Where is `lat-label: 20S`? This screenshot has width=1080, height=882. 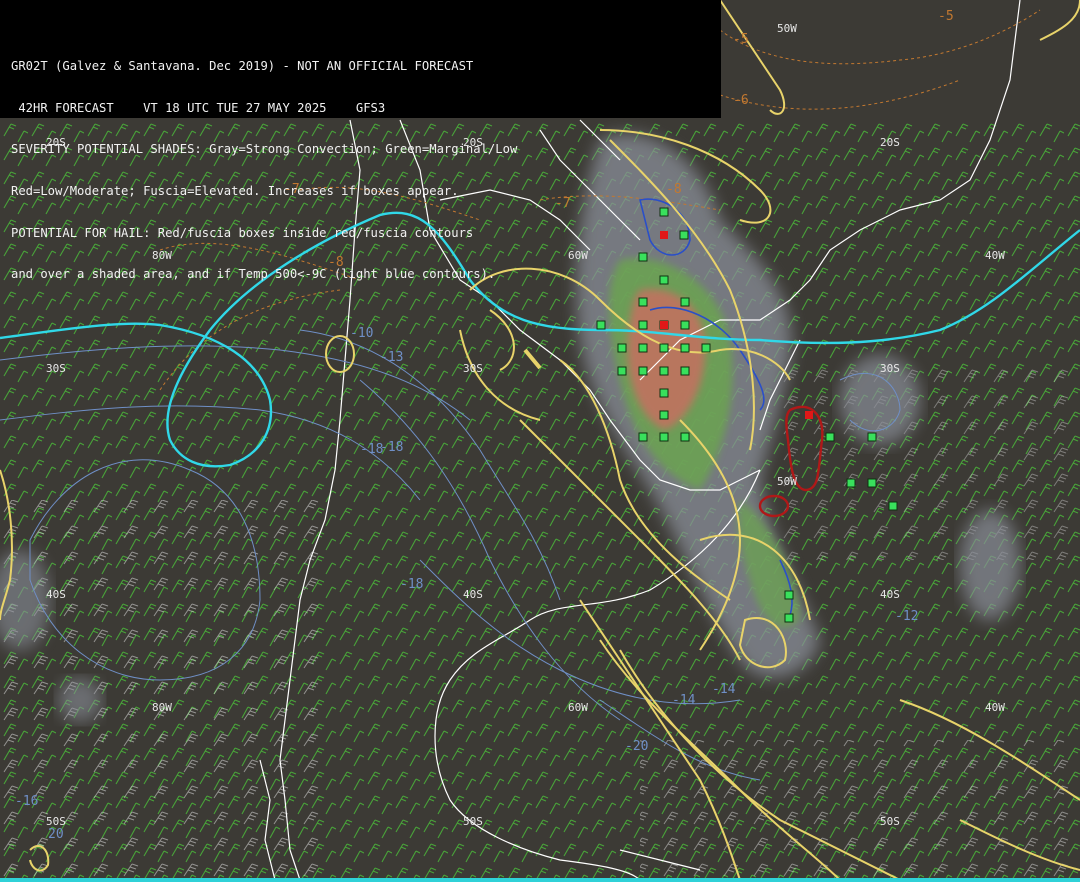 lat-label: 20S is located at coordinates (890, 142).